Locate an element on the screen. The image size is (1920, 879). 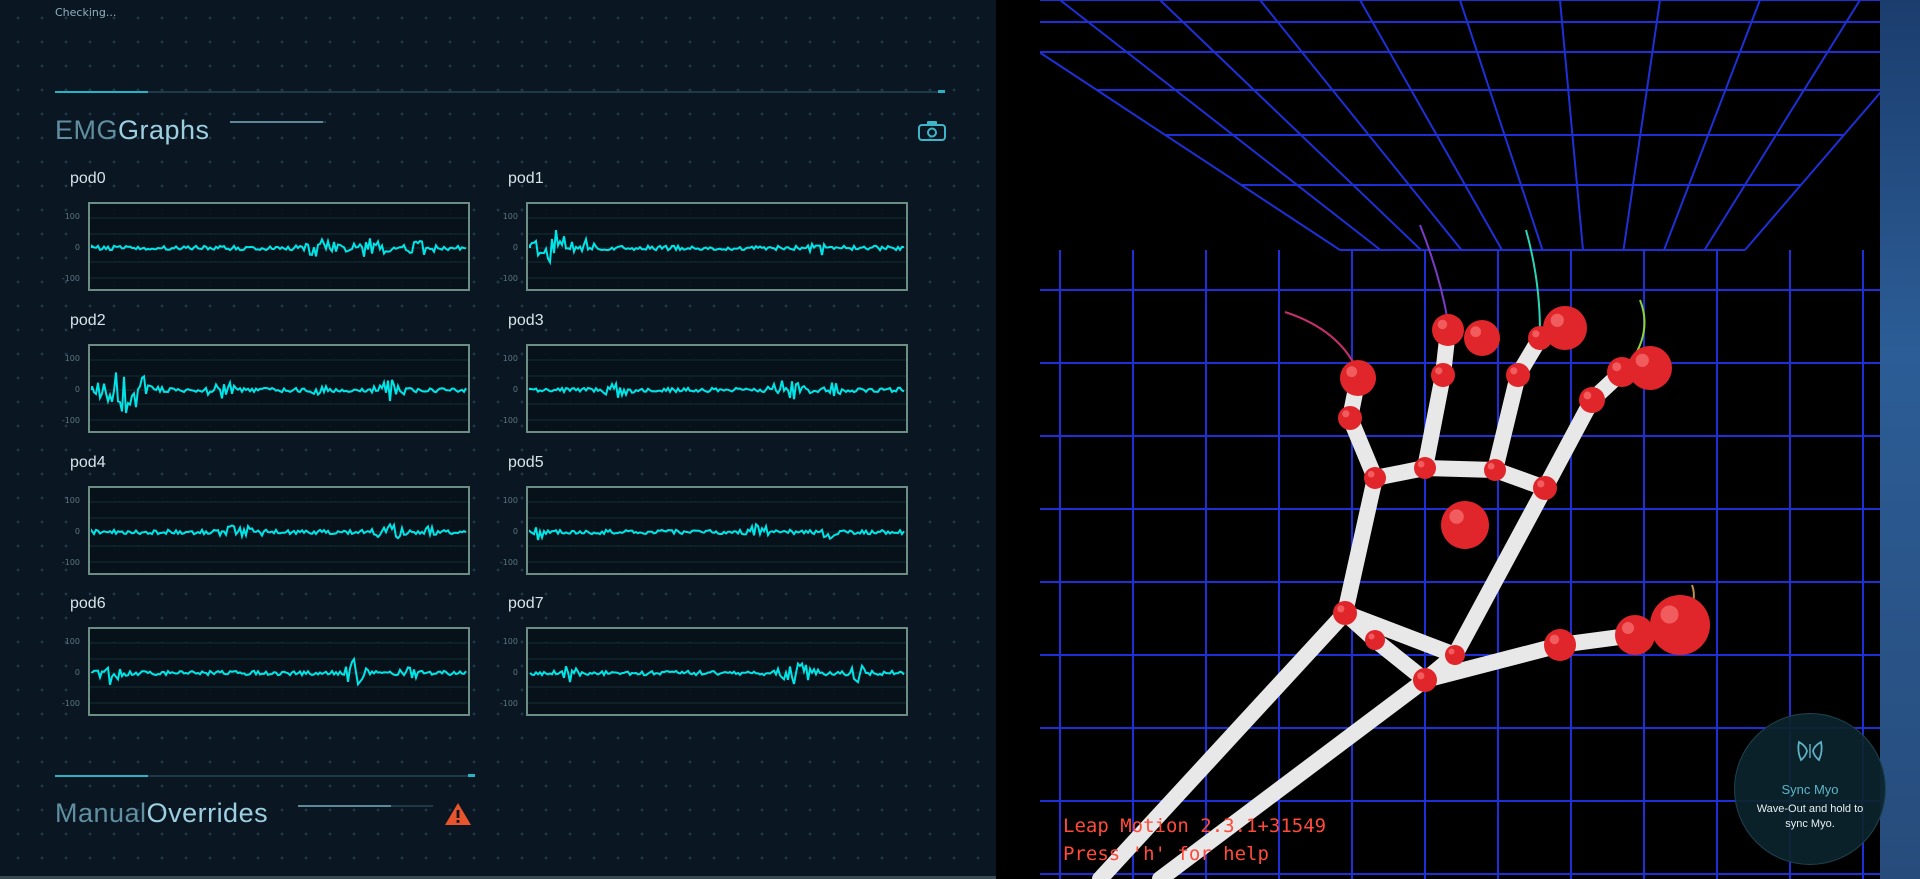
sync-title: Sync Myo is located at coordinates (1810, 789).